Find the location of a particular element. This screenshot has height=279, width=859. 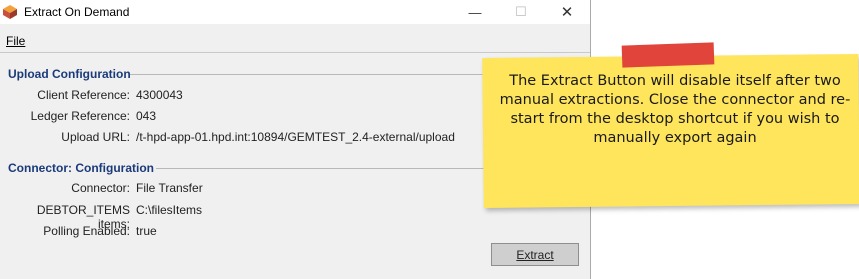

debtor-items-value: C:\filesItems is located at coordinates (169, 210).